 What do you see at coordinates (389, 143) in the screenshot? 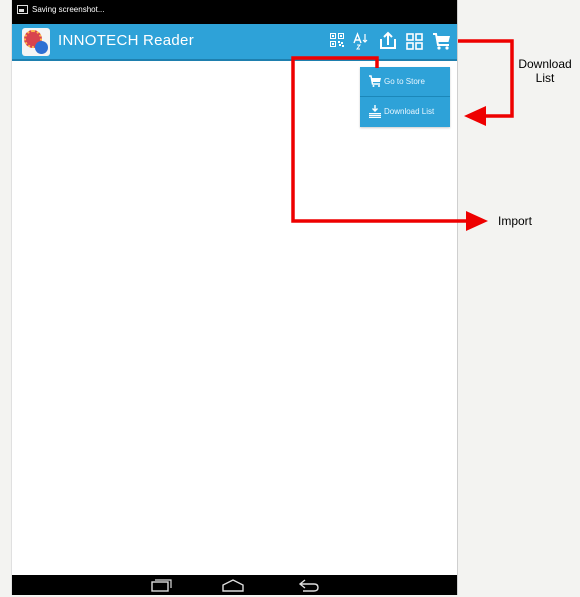
I see `import-arrow` at bounding box center [389, 143].